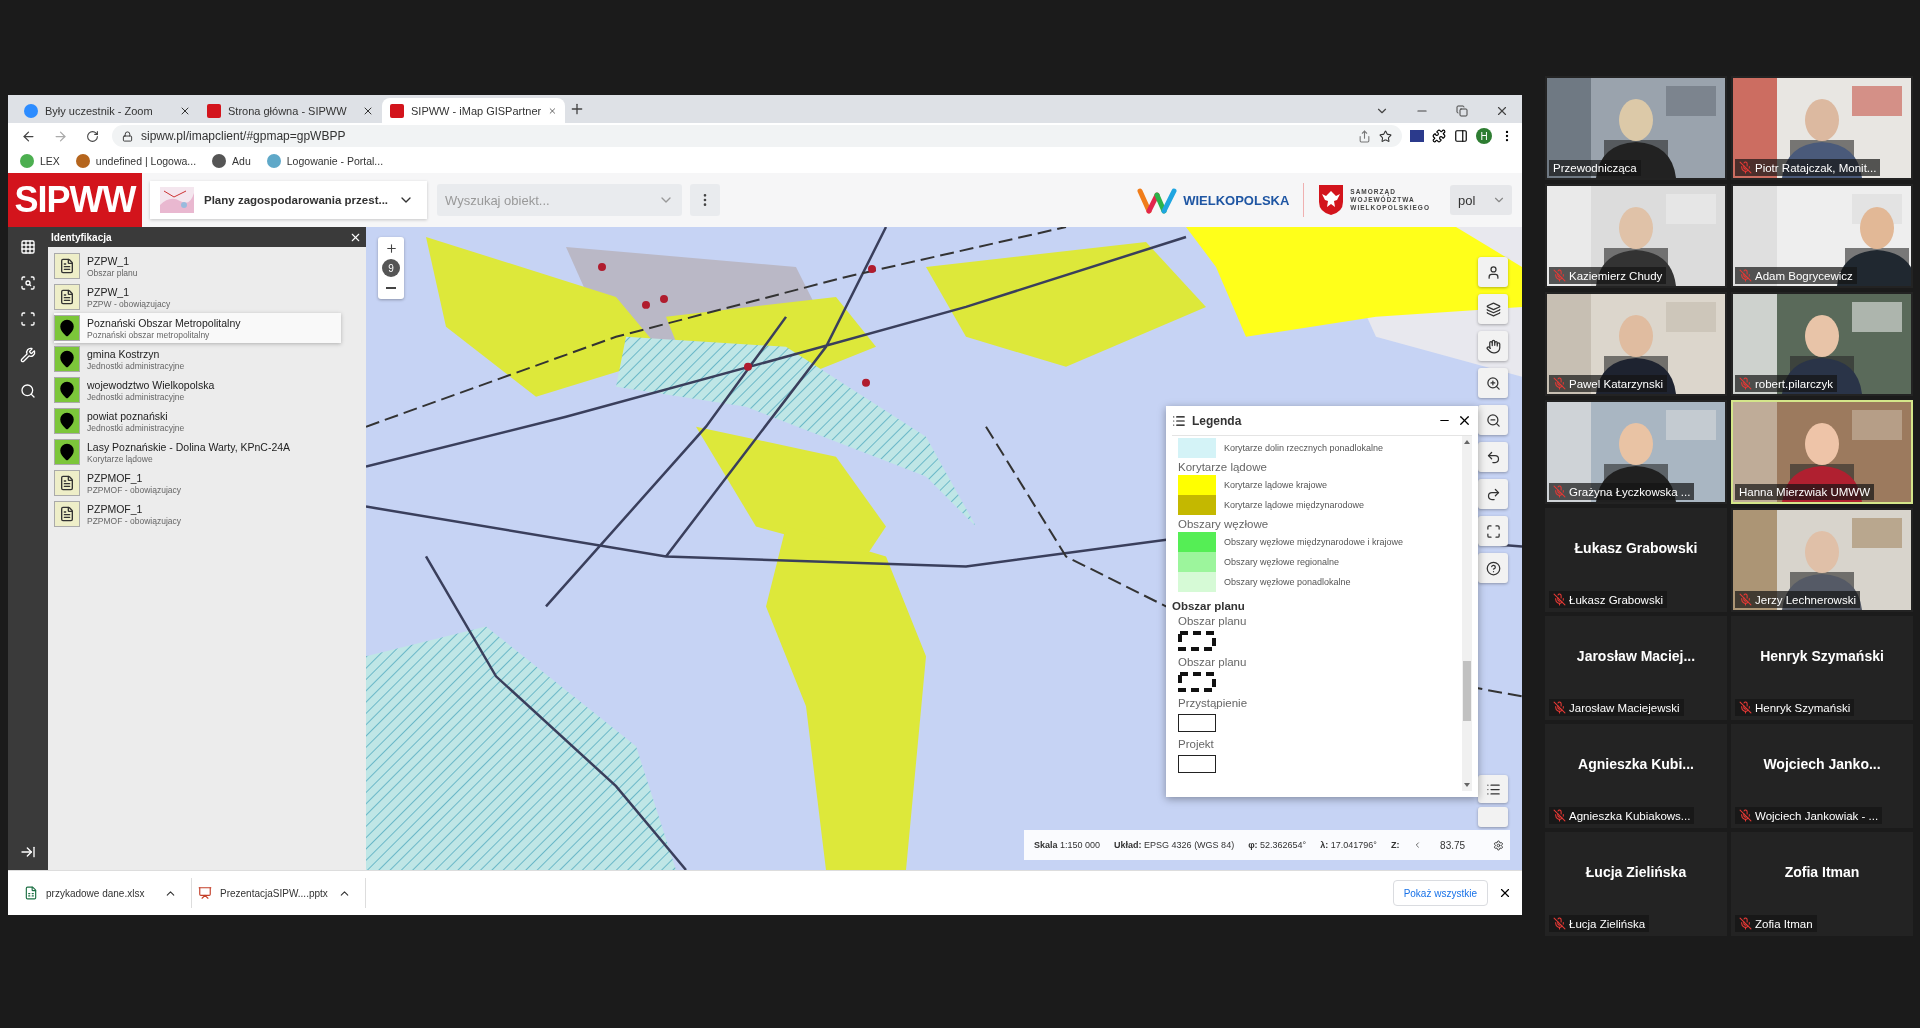 This screenshot has width=1920, height=1028. I want to click on result-item: Lasy Poznańskie - Dolina Warty, KPnC-24A Korytarze lądowe, so click(197, 452).